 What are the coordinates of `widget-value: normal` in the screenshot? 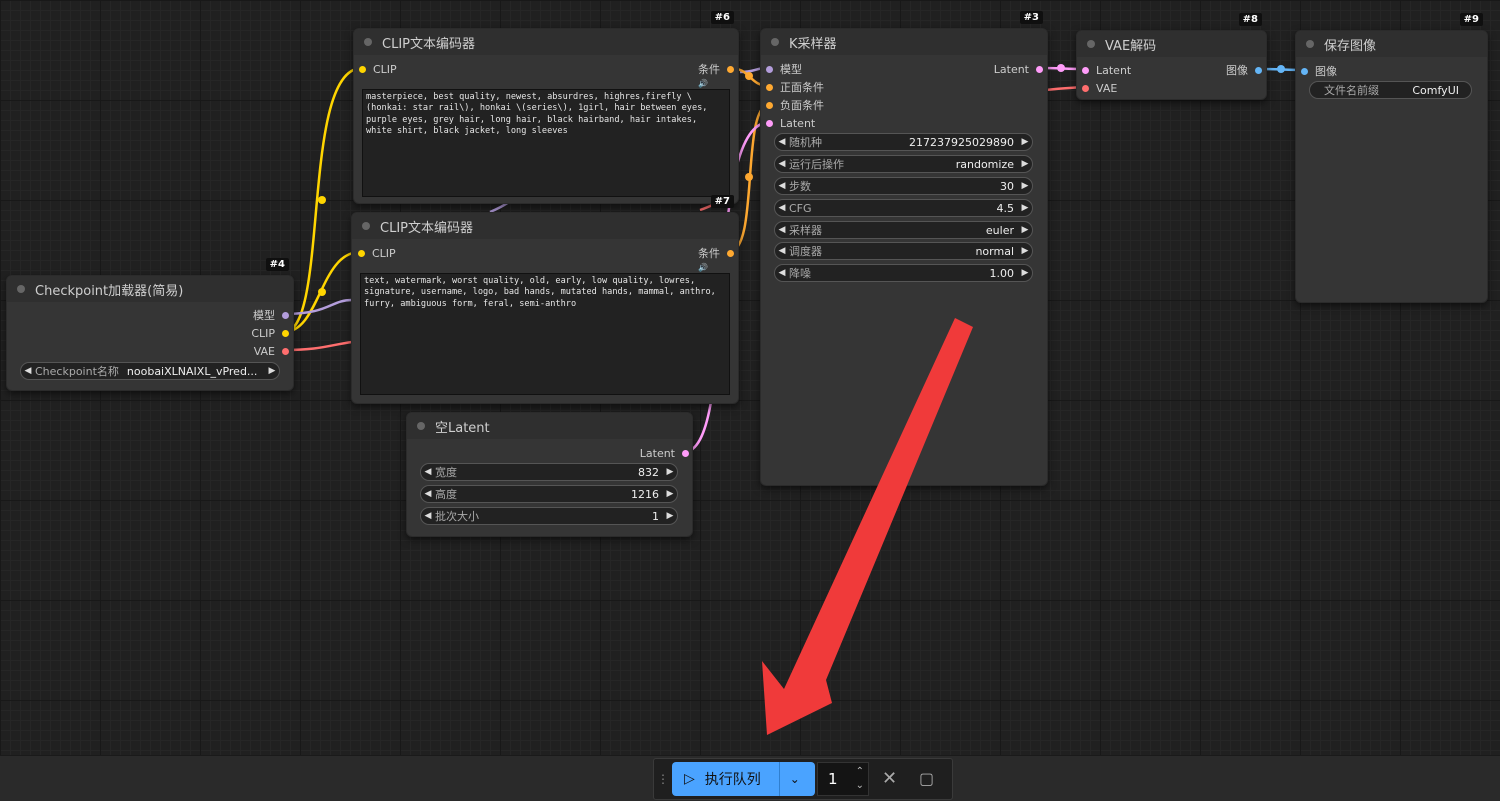 It's located at (994, 251).